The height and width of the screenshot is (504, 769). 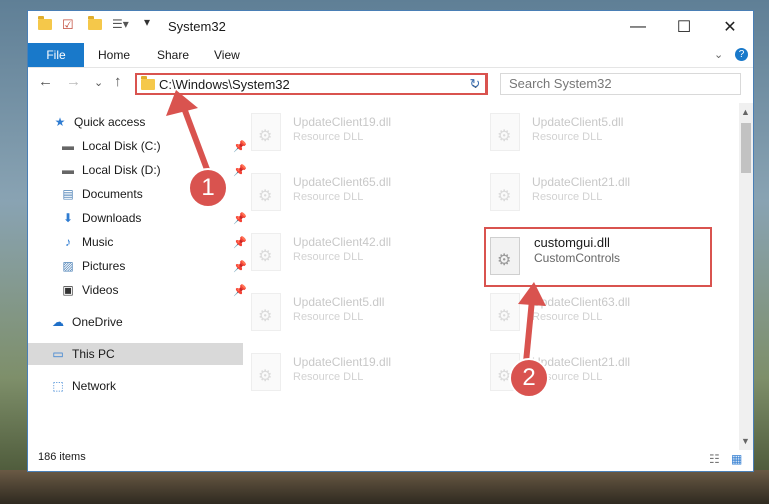 I want to click on sidebar-item-label: OneDrive, so click(x=97, y=322).